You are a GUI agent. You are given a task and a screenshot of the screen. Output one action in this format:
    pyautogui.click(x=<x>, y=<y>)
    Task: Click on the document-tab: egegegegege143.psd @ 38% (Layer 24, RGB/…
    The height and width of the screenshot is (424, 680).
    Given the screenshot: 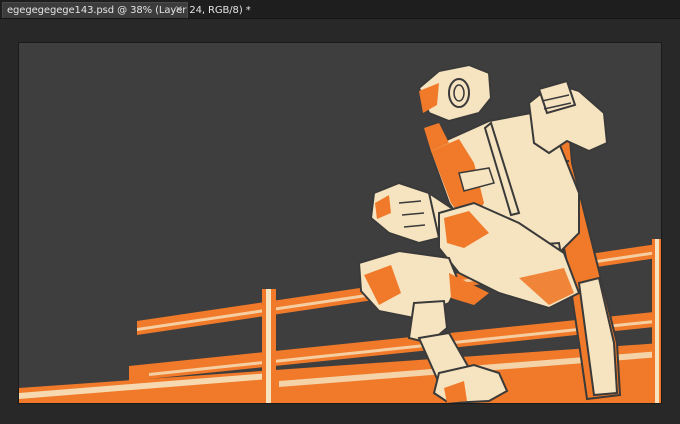 What is the action you would take?
    pyautogui.click(x=126, y=10)
    